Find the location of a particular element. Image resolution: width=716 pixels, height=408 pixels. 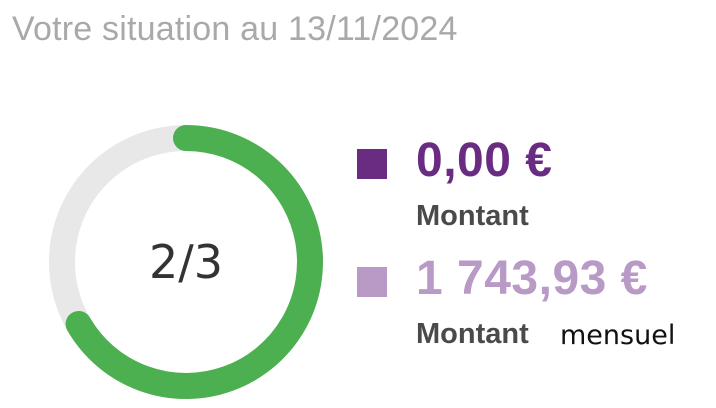

amount-paid: 0,00 € is located at coordinates (484, 160).